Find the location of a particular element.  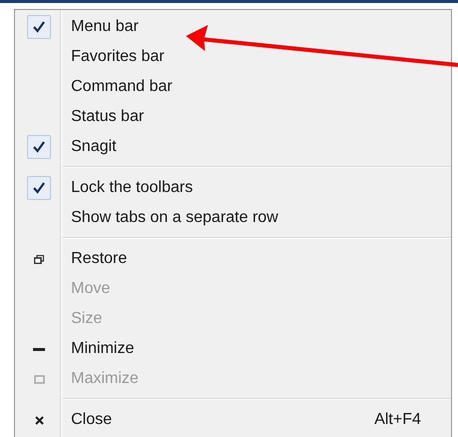

menu-item: Status bar is located at coordinates (233, 117).